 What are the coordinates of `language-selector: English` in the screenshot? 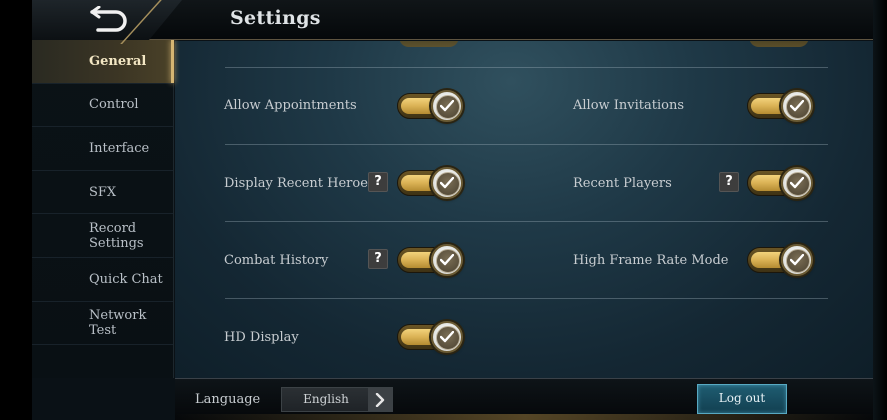 It's located at (337, 399).